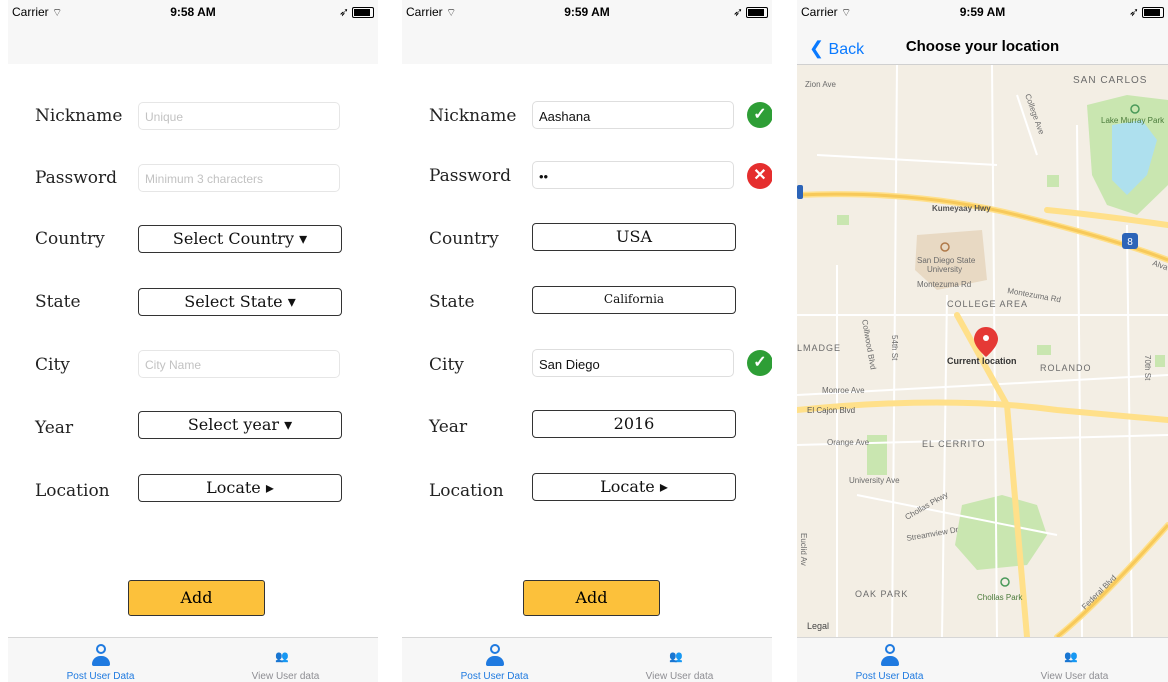 This screenshot has height=682, width=1168. I want to click on legal-link: Legal, so click(818, 626).